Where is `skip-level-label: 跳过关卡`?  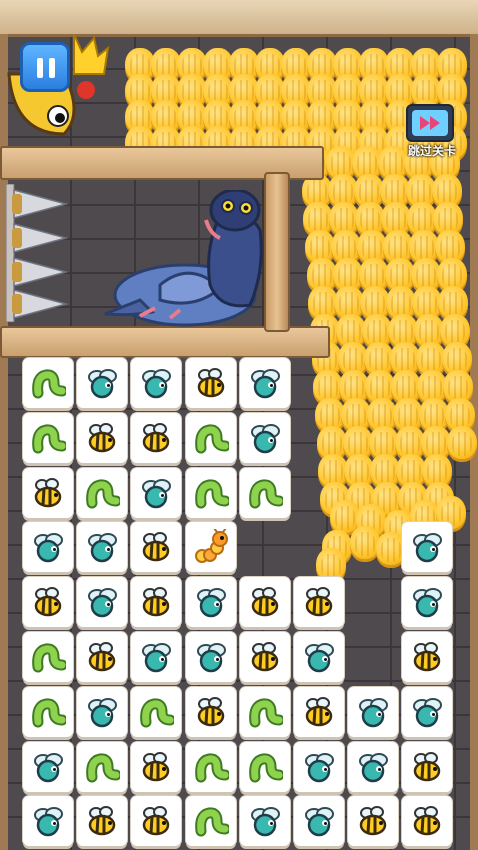
skip-level-label: 跳过关卡 is located at coordinates (431, 151).